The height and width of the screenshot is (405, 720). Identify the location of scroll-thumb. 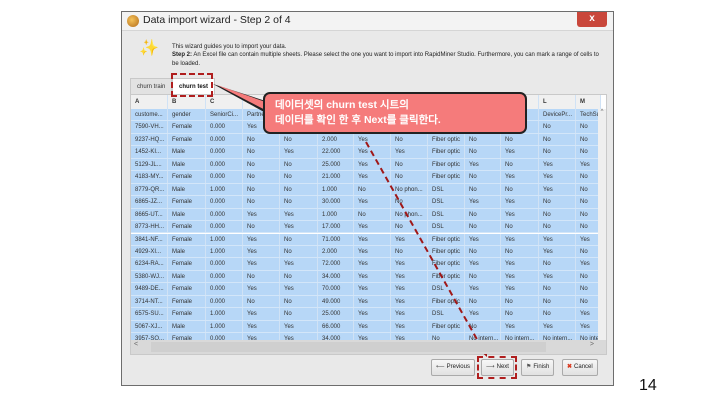
(348, 347).